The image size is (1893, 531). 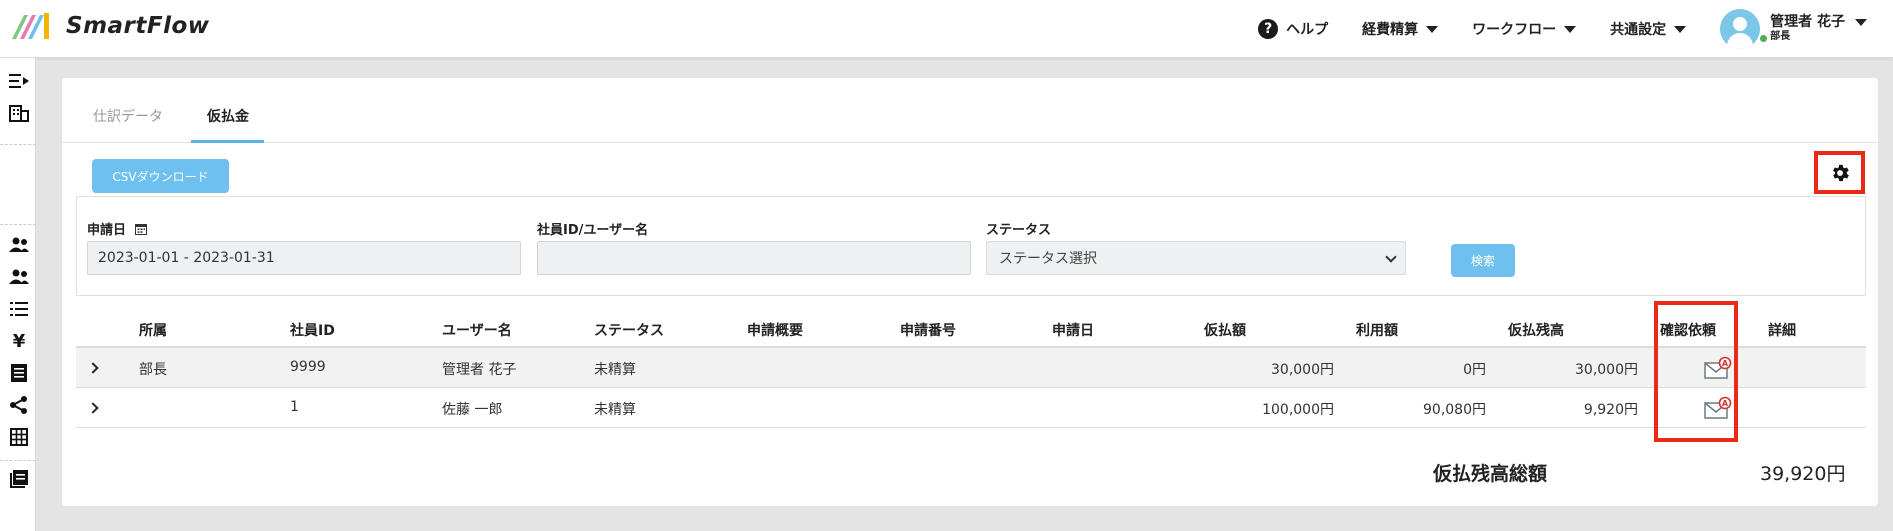 What do you see at coordinates (19, 341) in the screenshot?
I see `yen-icon: ¥` at bounding box center [19, 341].